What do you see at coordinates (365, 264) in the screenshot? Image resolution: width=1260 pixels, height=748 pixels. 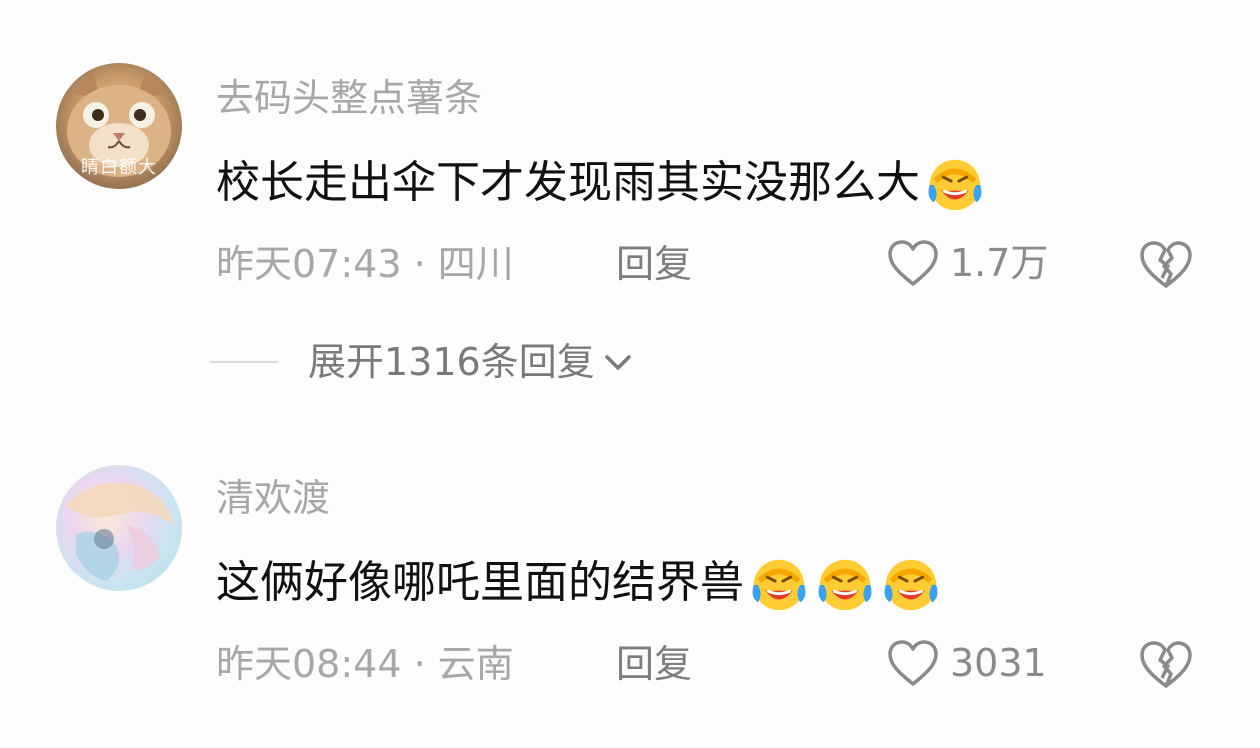 I see `comment-meta: 昨天07:43 · 四川` at bounding box center [365, 264].